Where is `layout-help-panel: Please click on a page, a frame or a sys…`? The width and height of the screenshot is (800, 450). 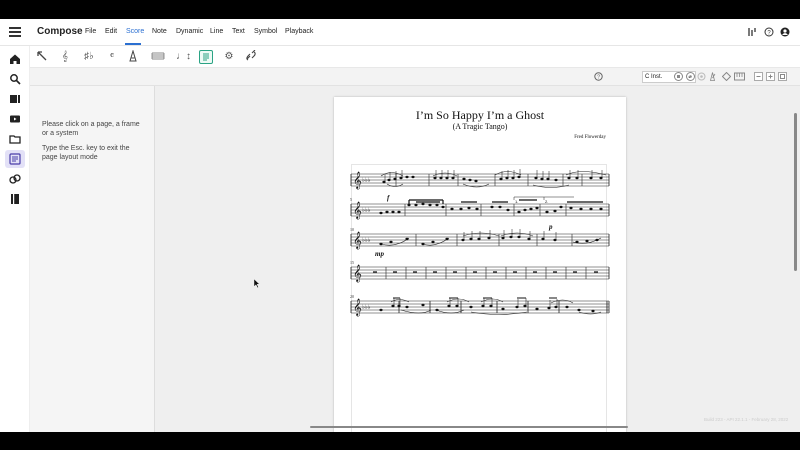 layout-help-panel: Please click on a page, a frame or a sys… is located at coordinates (92, 259).